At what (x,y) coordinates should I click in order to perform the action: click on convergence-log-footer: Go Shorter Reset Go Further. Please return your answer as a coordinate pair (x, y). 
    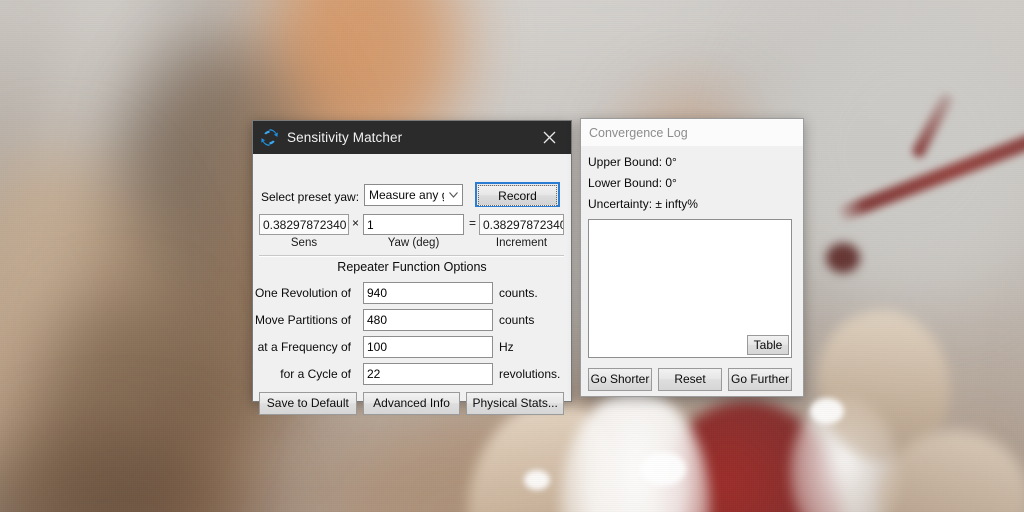
    Looking at the image, I should click on (690, 379).